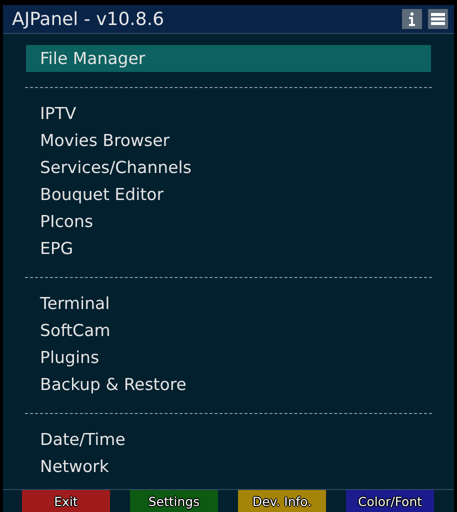  Describe the element at coordinates (228, 140) in the screenshot. I see `menu-item: Movies Browser` at that location.